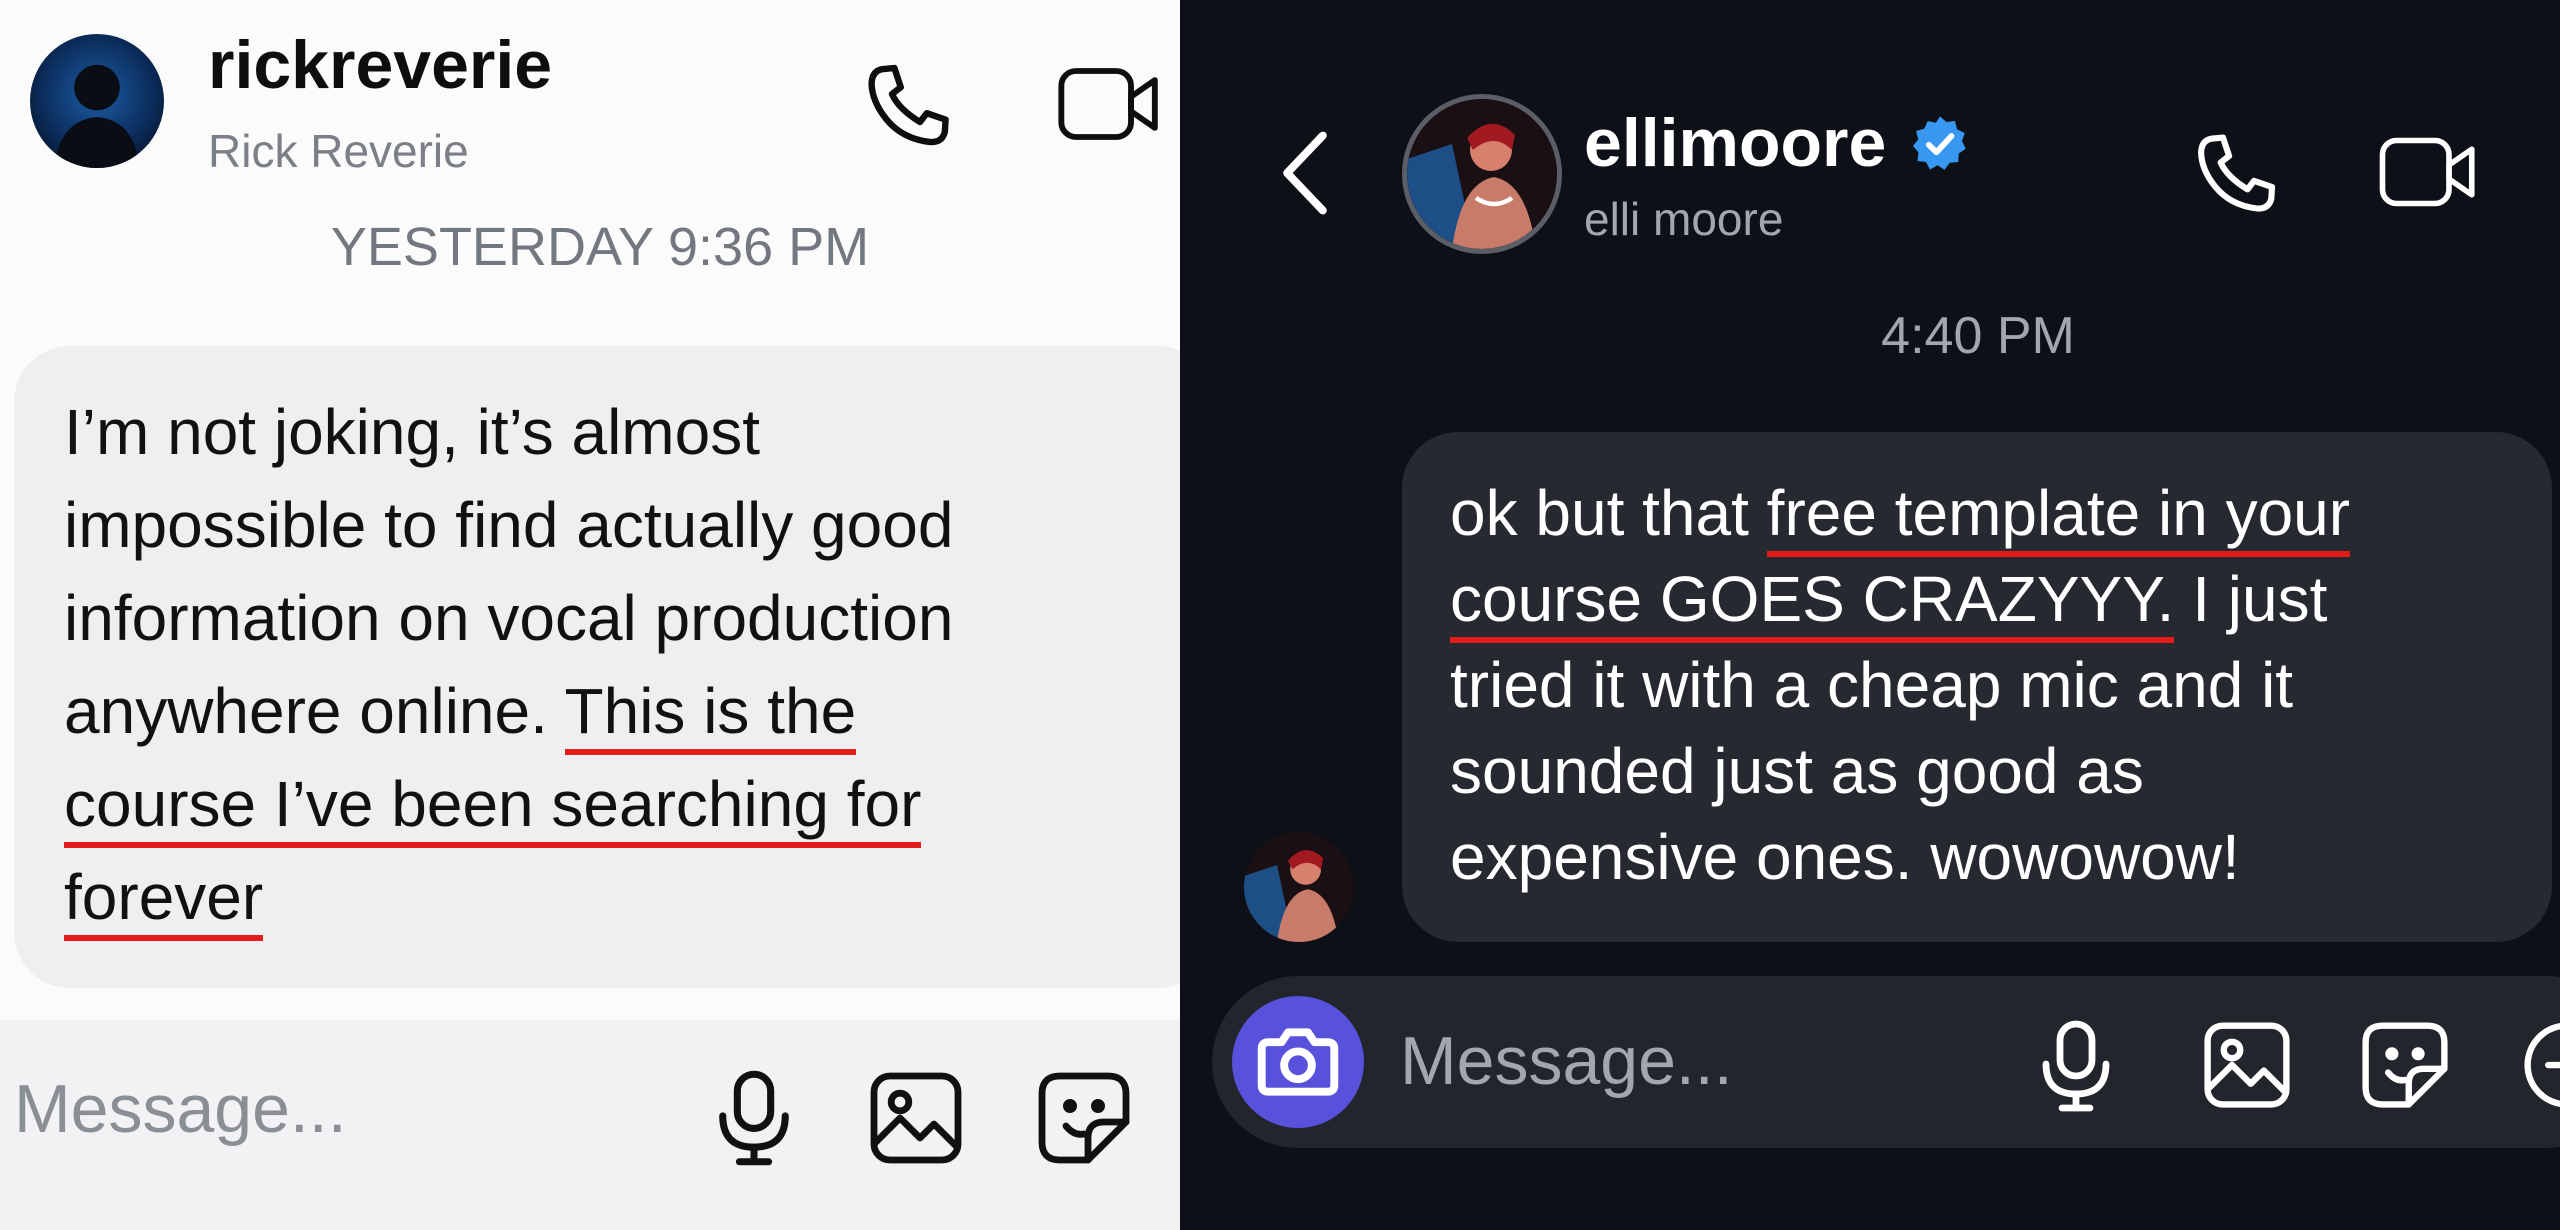 The width and height of the screenshot is (2560, 1230). What do you see at coordinates (1299, 887) in the screenshot?
I see `sender-avatar` at bounding box center [1299, 887].